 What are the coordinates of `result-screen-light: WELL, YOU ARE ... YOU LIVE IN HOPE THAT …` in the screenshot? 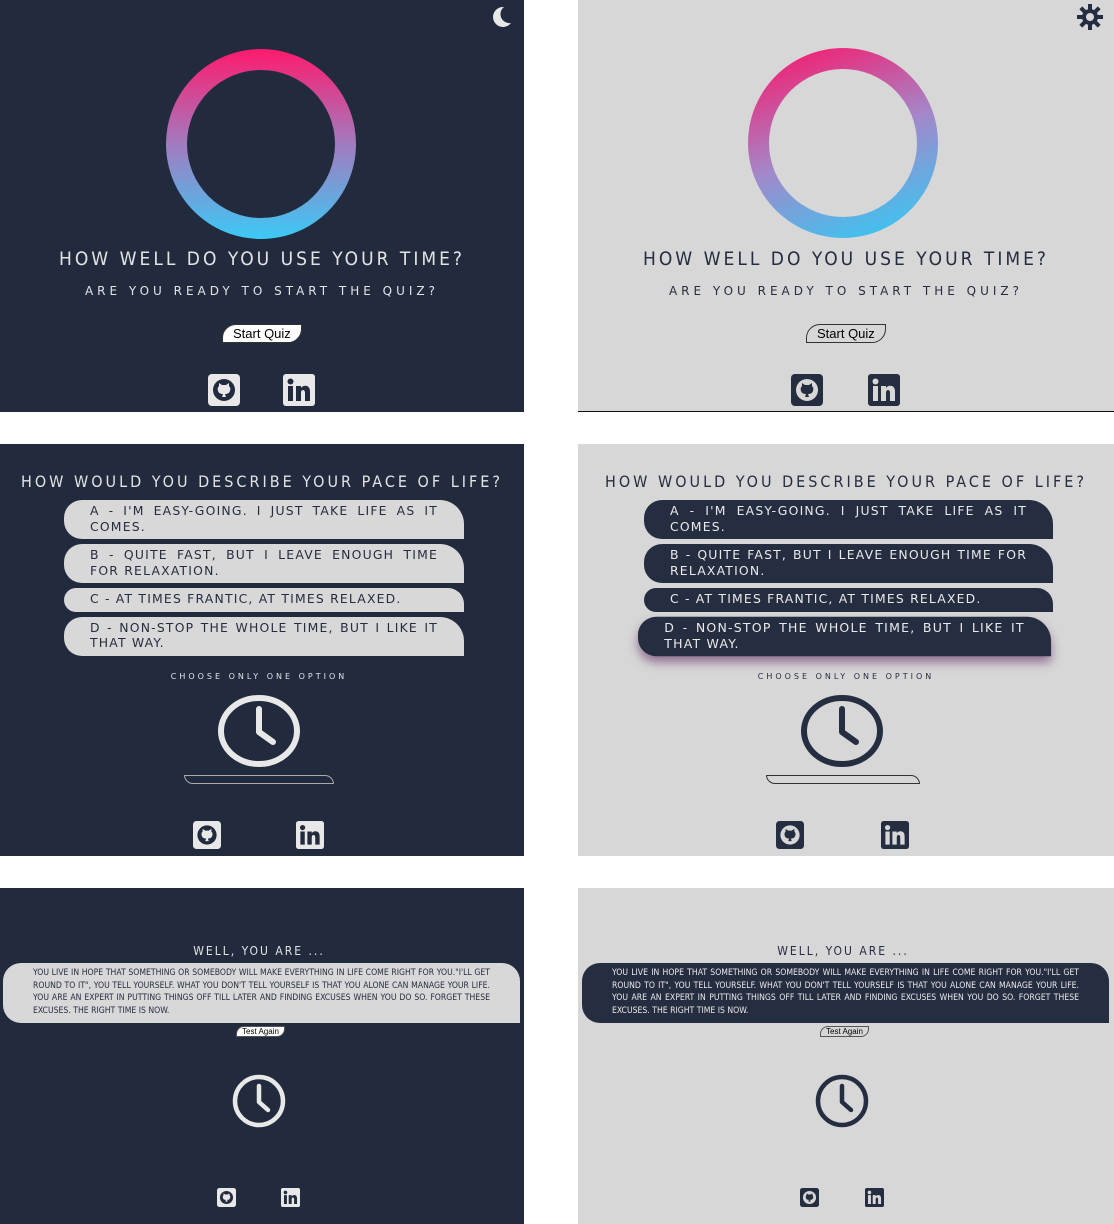 It's located at (846, 1056).